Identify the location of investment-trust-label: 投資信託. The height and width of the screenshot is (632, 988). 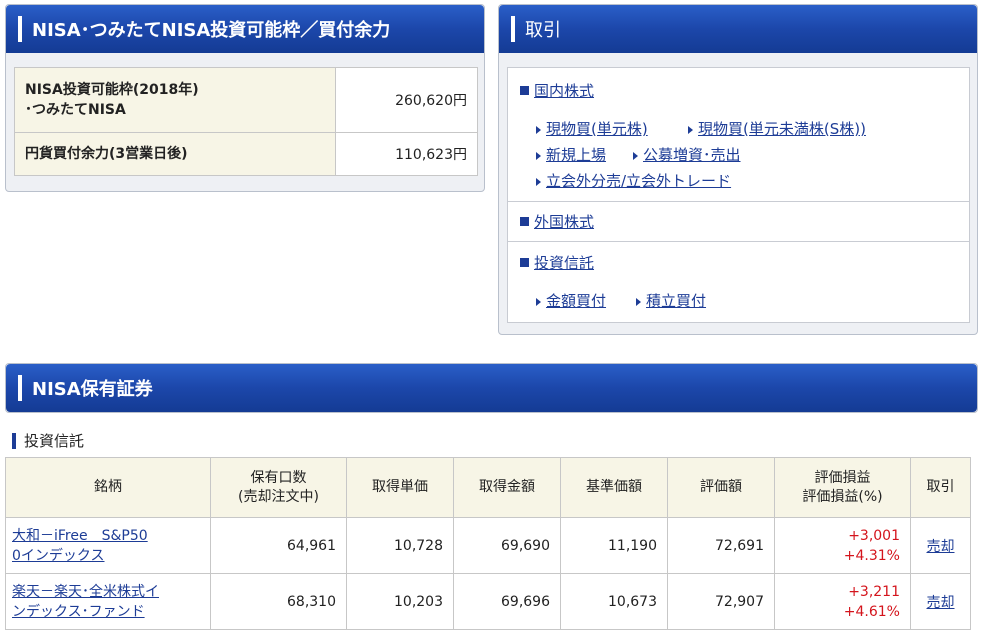
(564, 263).